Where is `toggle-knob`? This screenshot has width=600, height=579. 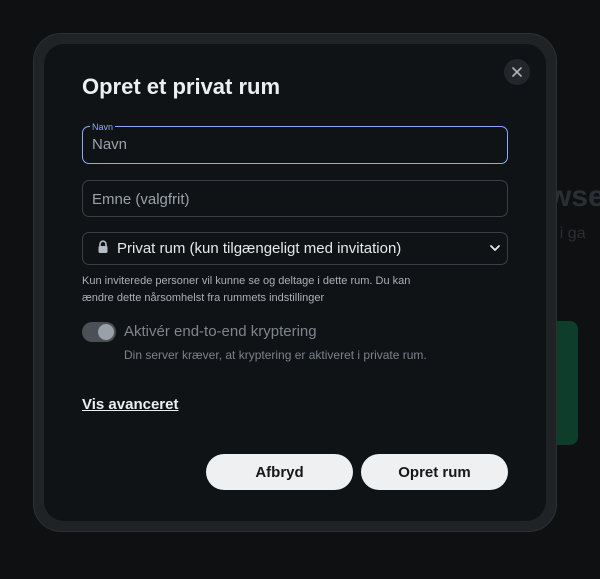
toggle-knob is located at coordinates (106, 332).